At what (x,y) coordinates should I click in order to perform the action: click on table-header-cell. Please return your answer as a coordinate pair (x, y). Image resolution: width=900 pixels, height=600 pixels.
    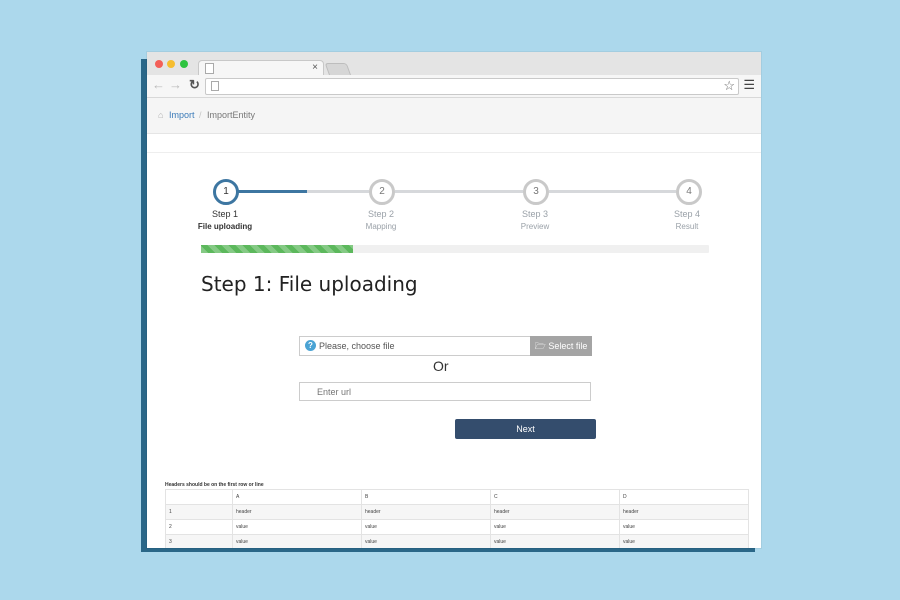
    Looking at the image, I should click on (199, 497).